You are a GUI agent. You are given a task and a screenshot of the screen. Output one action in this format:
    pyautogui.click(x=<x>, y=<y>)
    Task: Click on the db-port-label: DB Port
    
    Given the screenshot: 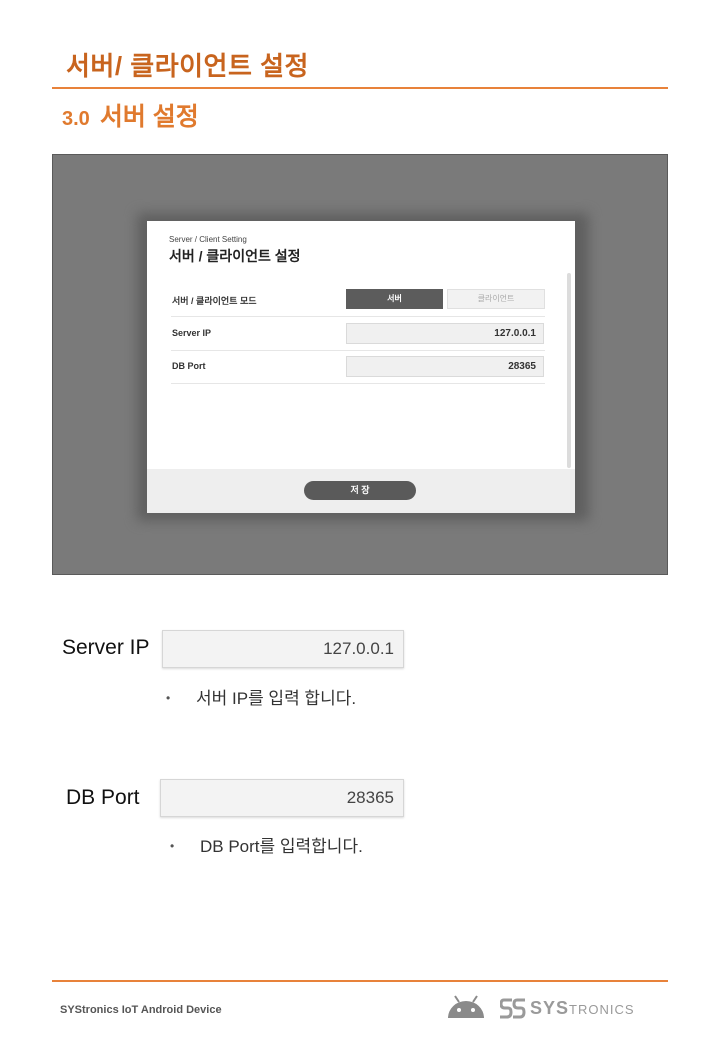 What is the action you would take?
    pyautogui.click(x=189, y=366)
    